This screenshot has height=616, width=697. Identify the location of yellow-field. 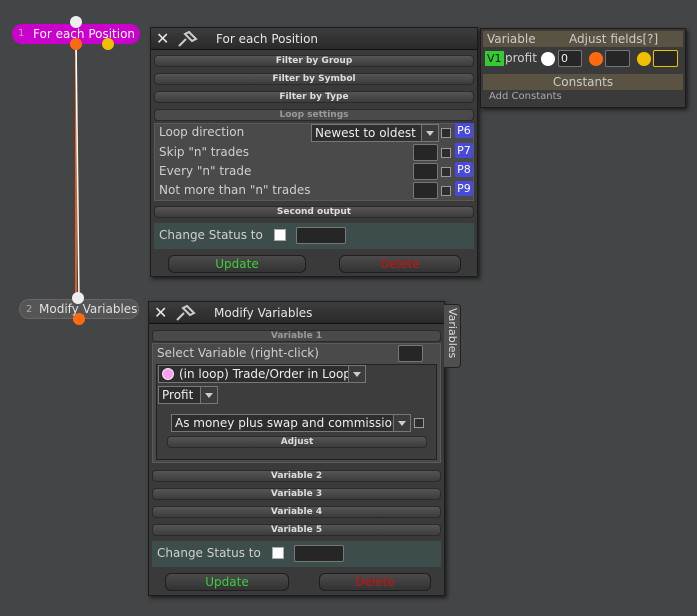
(665, 58).